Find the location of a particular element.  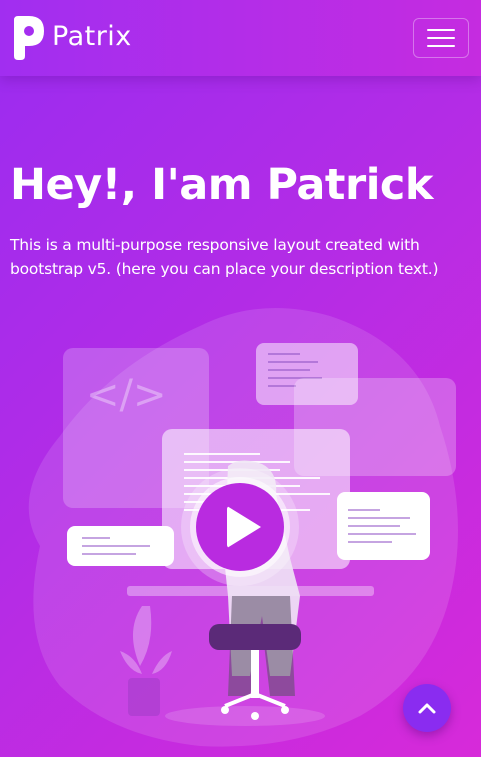

brand-name: Patrix is located at coordinates (92, 36).